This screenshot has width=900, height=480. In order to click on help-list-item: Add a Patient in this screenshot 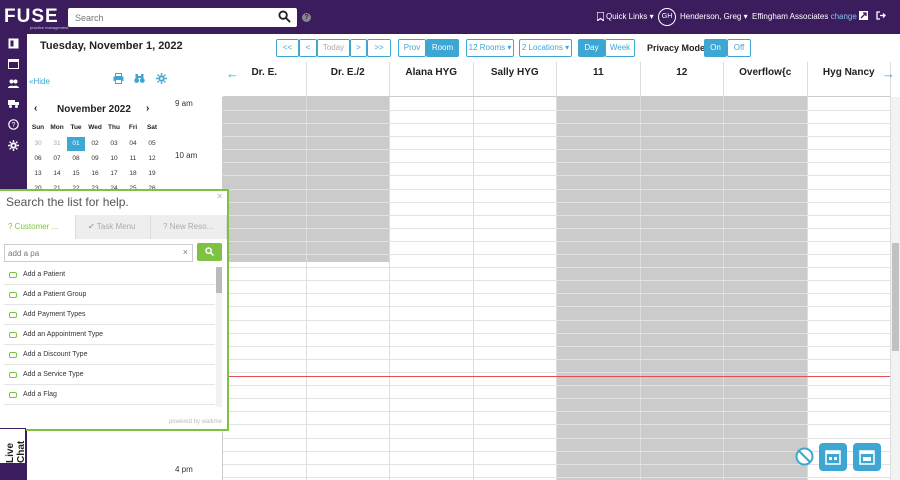, I will do `click(109, 275)`.